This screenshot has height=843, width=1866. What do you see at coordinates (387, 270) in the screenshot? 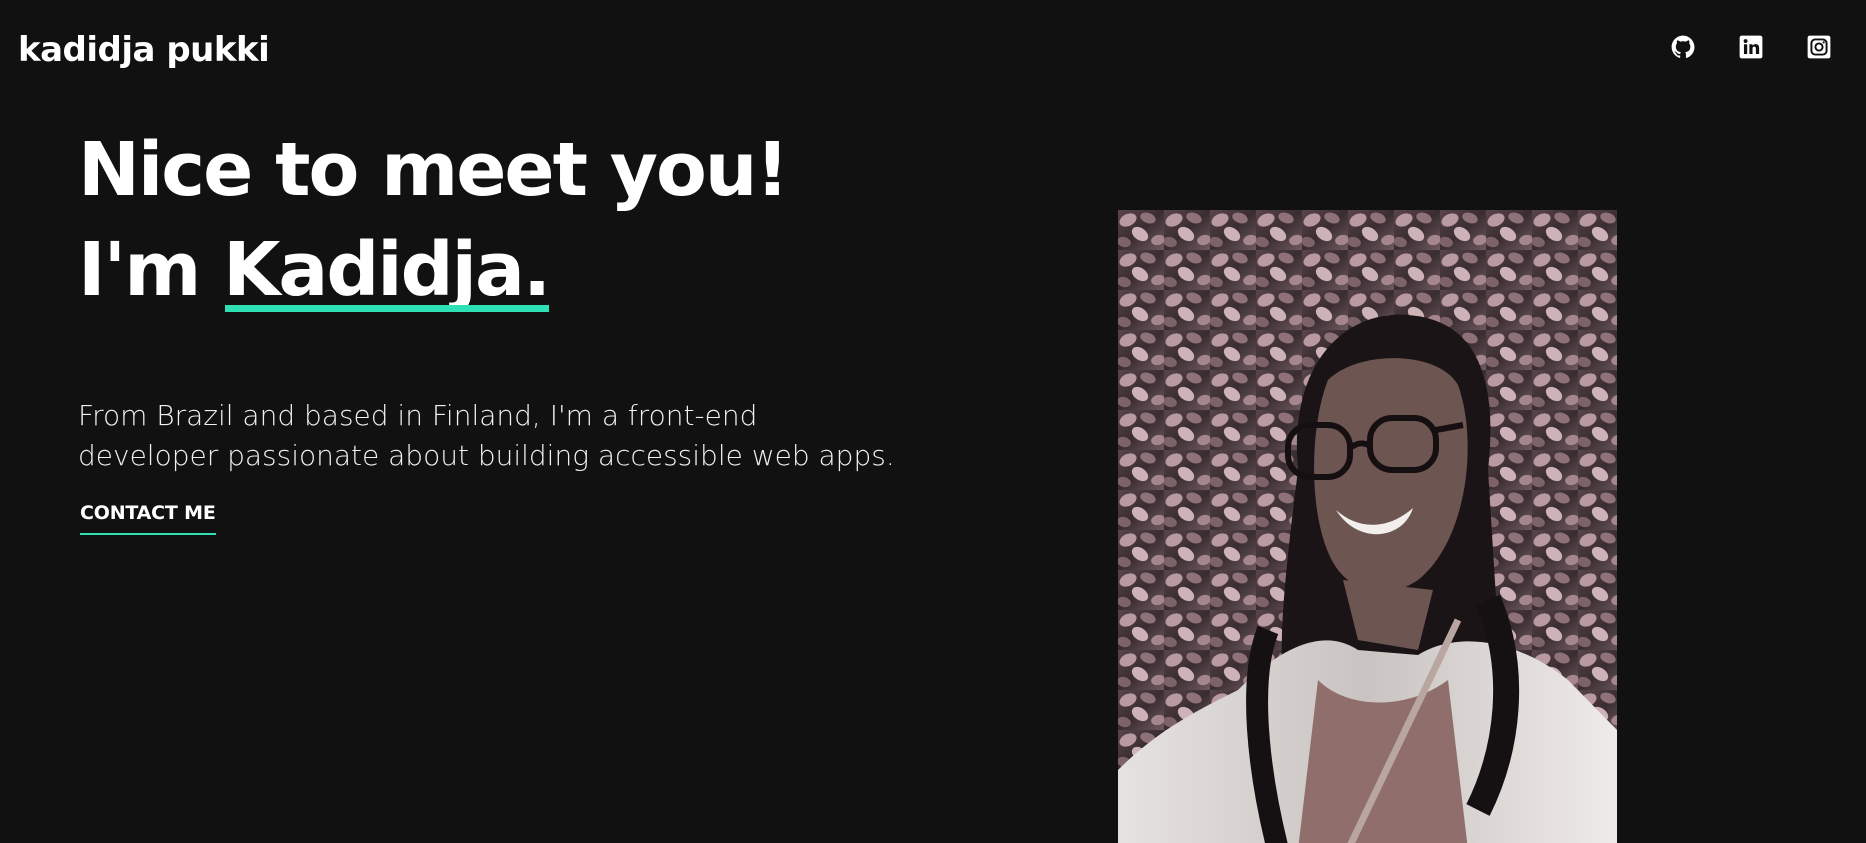
I see `headline-name: Kadidja.` at bounding box center [387, 270].